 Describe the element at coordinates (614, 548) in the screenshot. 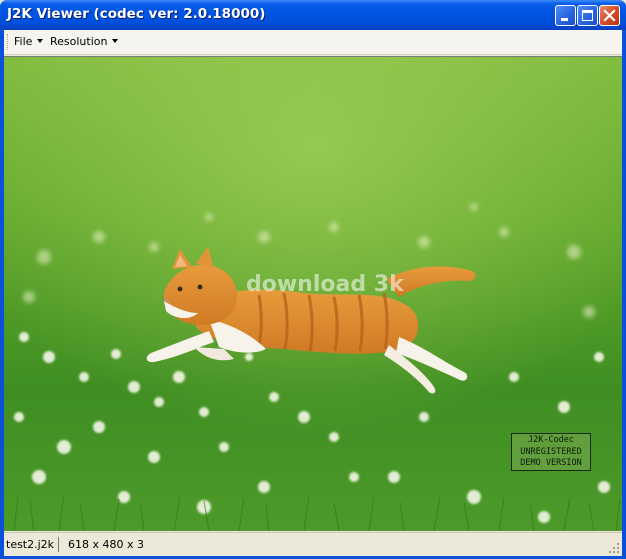

I see `resize-grip-icon` at that location.